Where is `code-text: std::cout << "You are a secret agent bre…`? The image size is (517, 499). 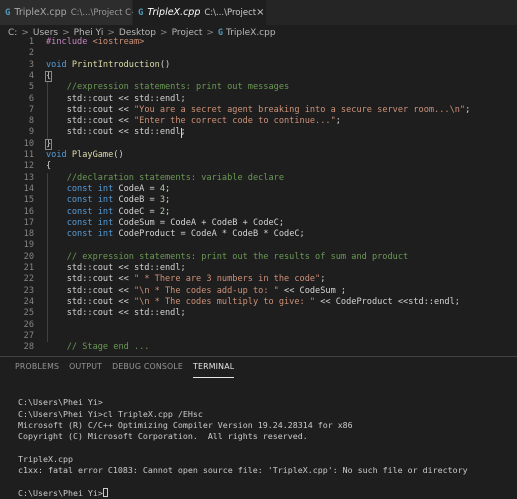
code-text: std::cout << "You are a secret agent bre… is located at coordinates (258, 109).